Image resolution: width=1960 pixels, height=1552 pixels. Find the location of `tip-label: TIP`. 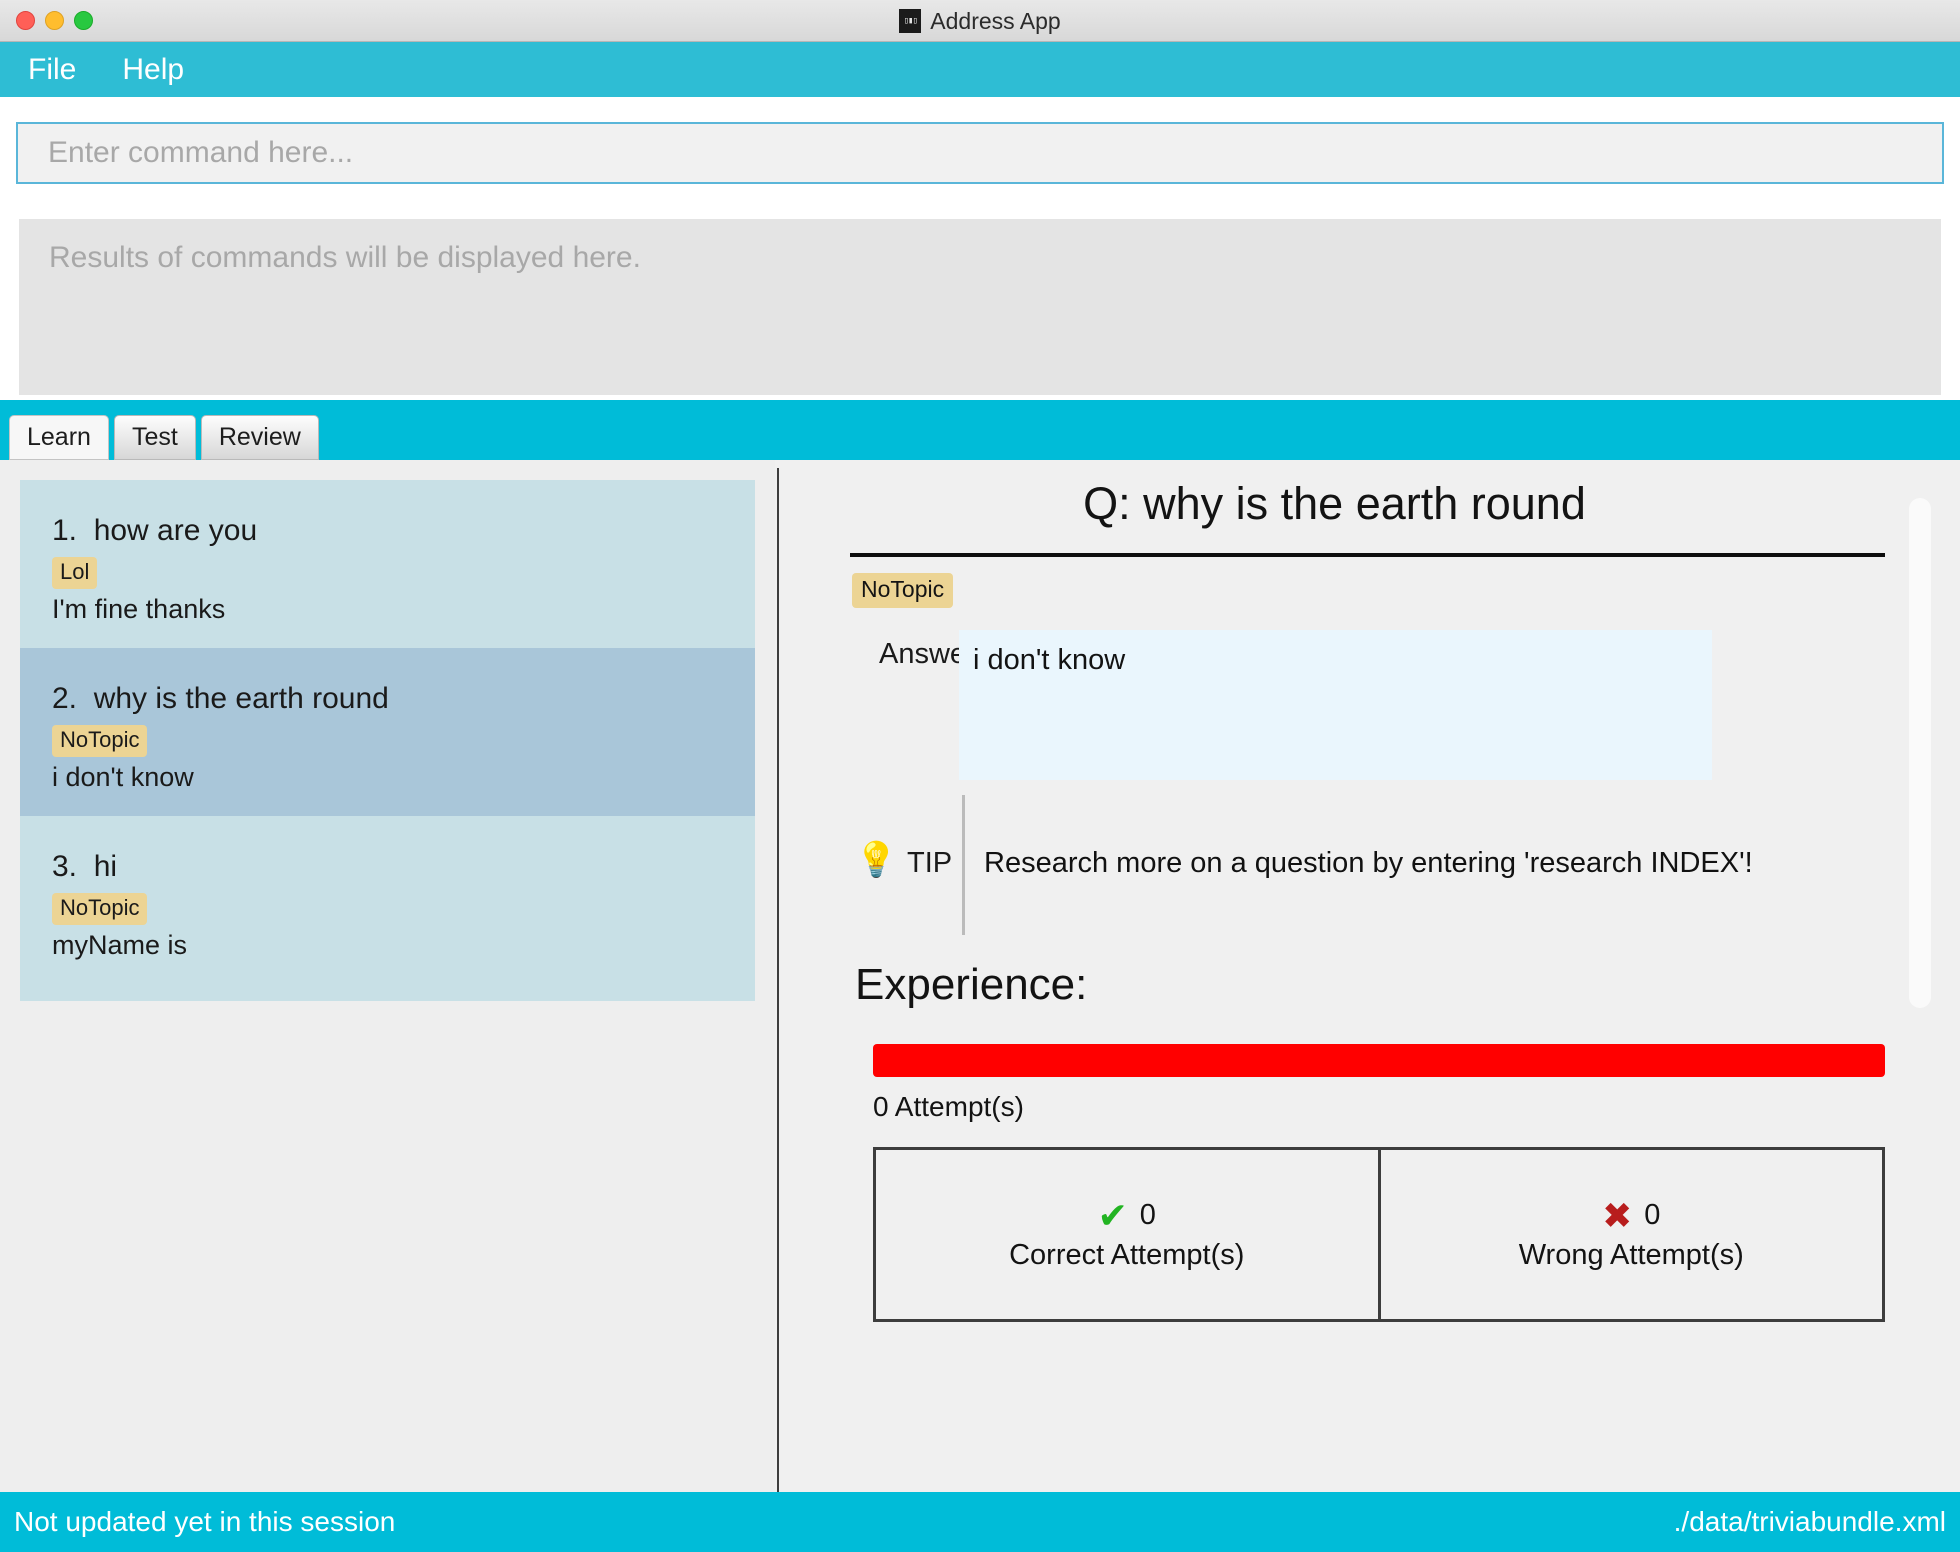

tip-label: TIP is located at coordinates (930, 863).